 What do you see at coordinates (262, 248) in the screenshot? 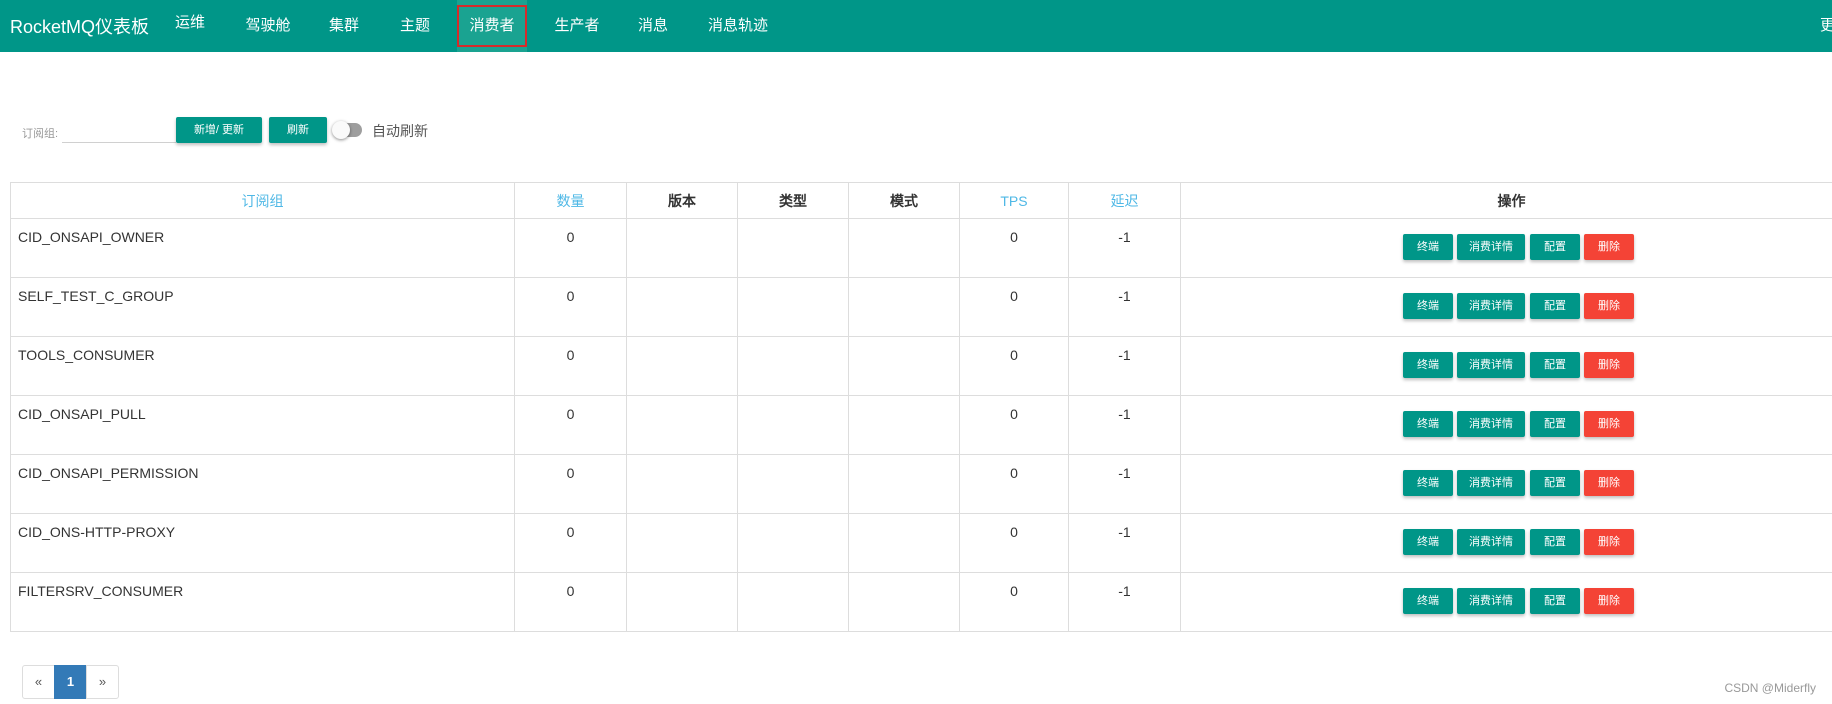
I see `cell-subscription-group: CID_ONSAPI_OWNER` at bounding box center [262, 248].